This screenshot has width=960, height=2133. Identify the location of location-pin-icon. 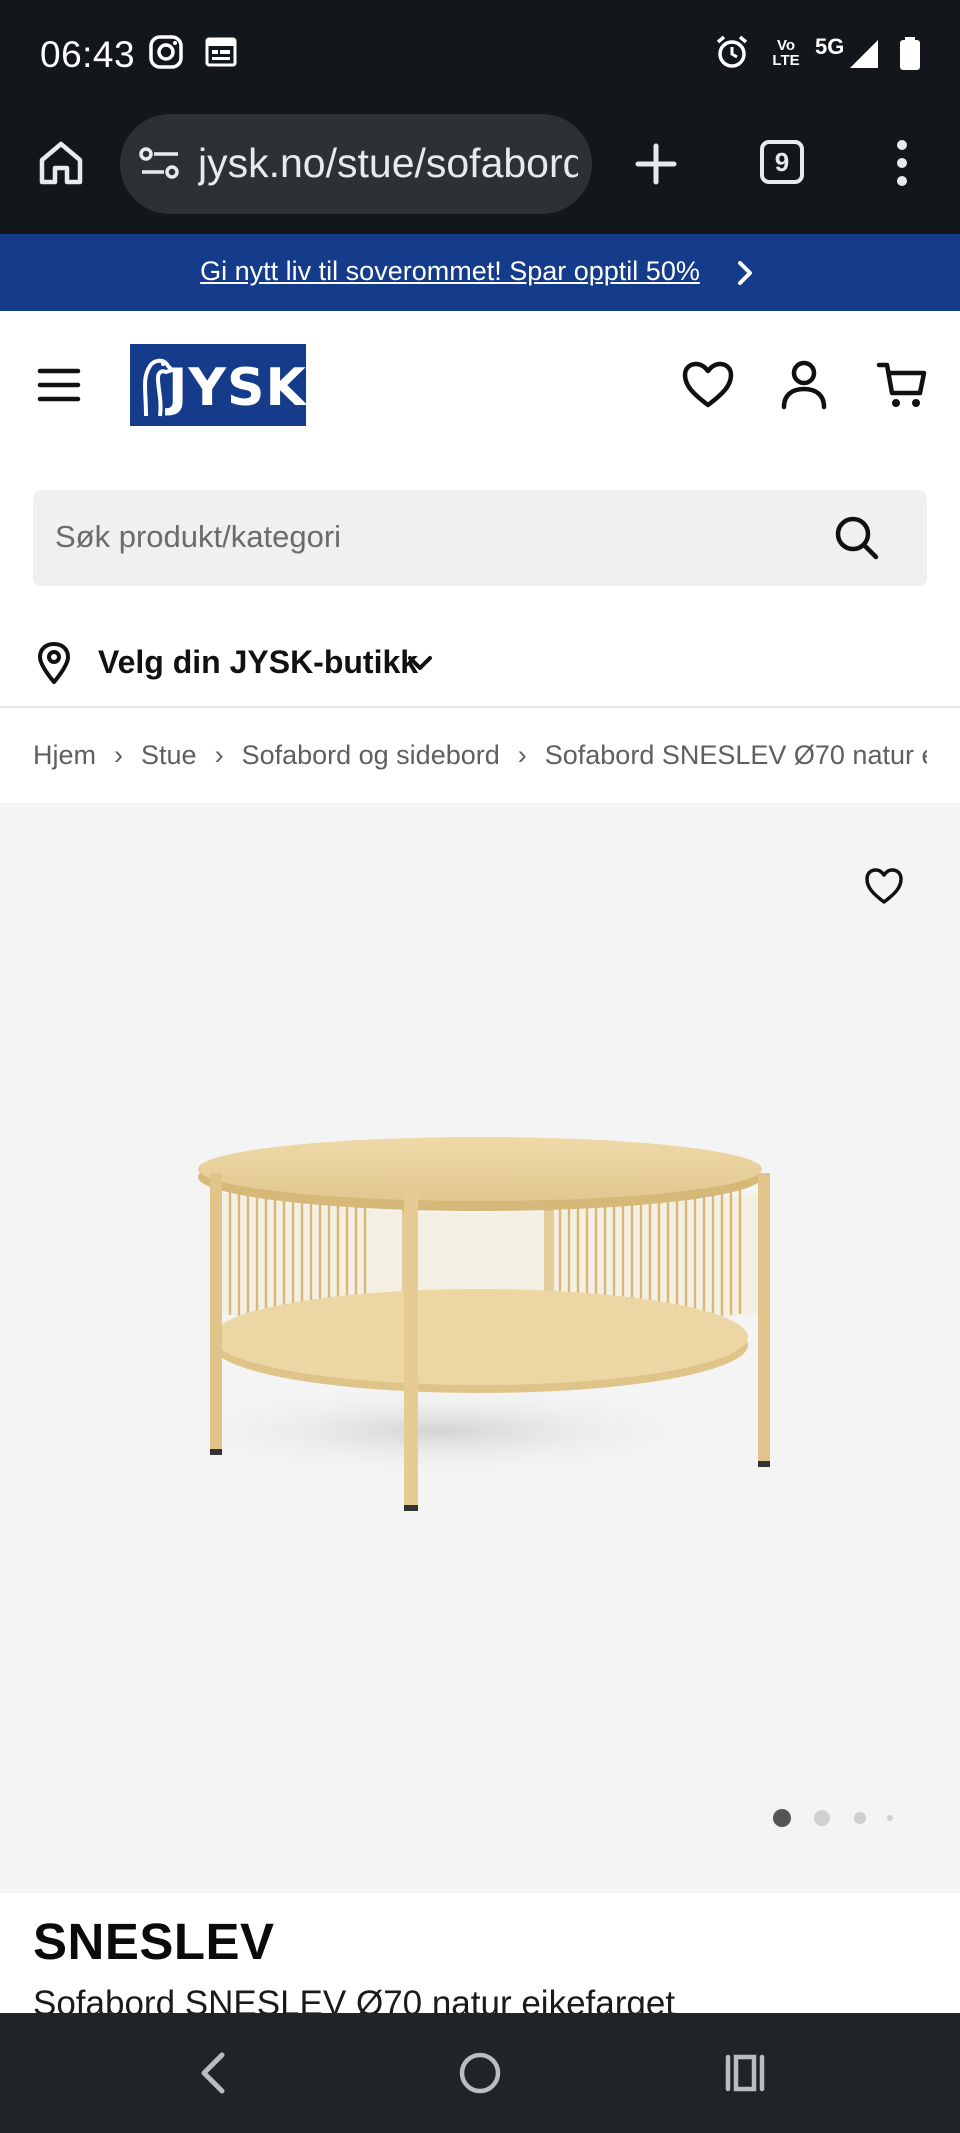
(54, 663).